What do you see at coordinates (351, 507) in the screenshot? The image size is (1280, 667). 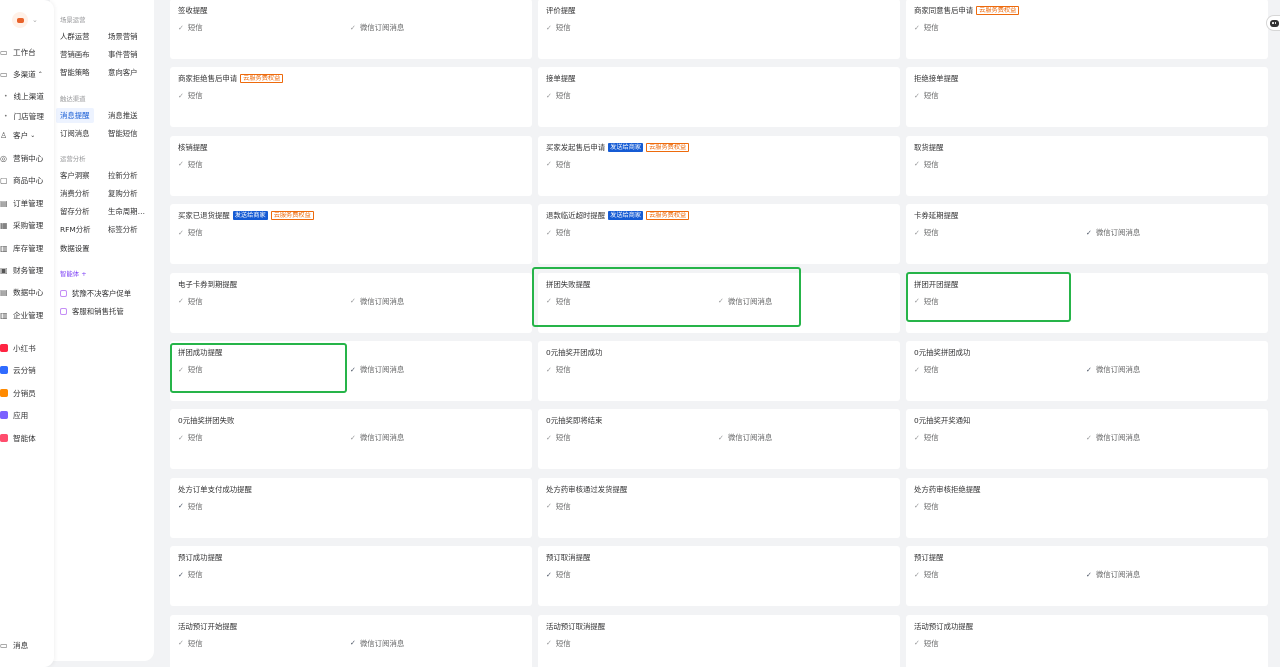 I see `notification-card: 处方订单支付成功提醒 ✓ 短信` at bounding box center [351, 507].